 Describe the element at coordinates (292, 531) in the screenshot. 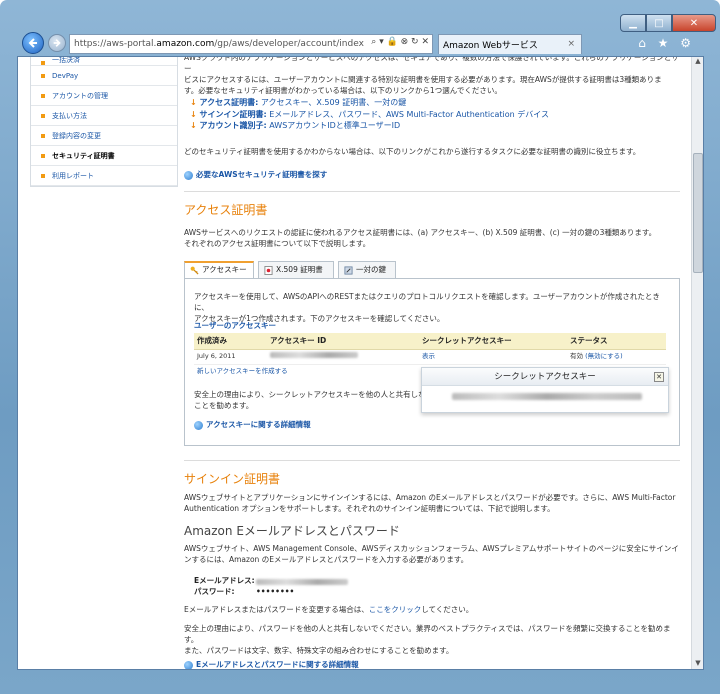

I see `email-password-title: Amazon Eメールアドレスとパスワード` at that location.